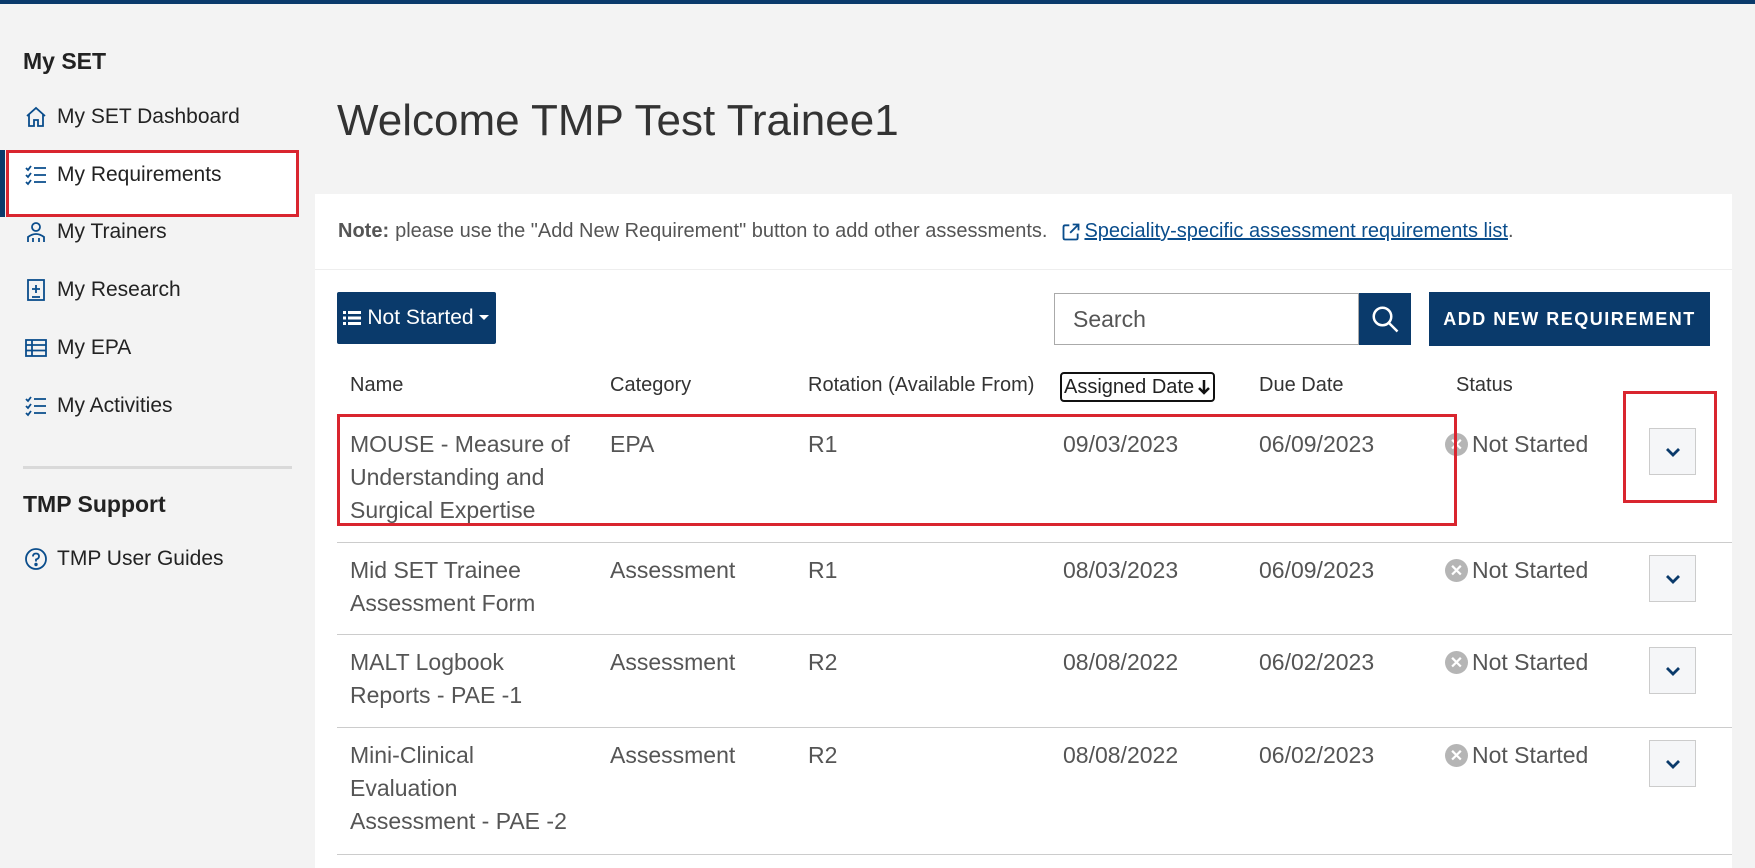 Image resolution: width=1755 pixels, height=868 pixels. Describe the element at coordinates (1109, 318) in the screenshot. I see `search-placeholder: Search` at that location.